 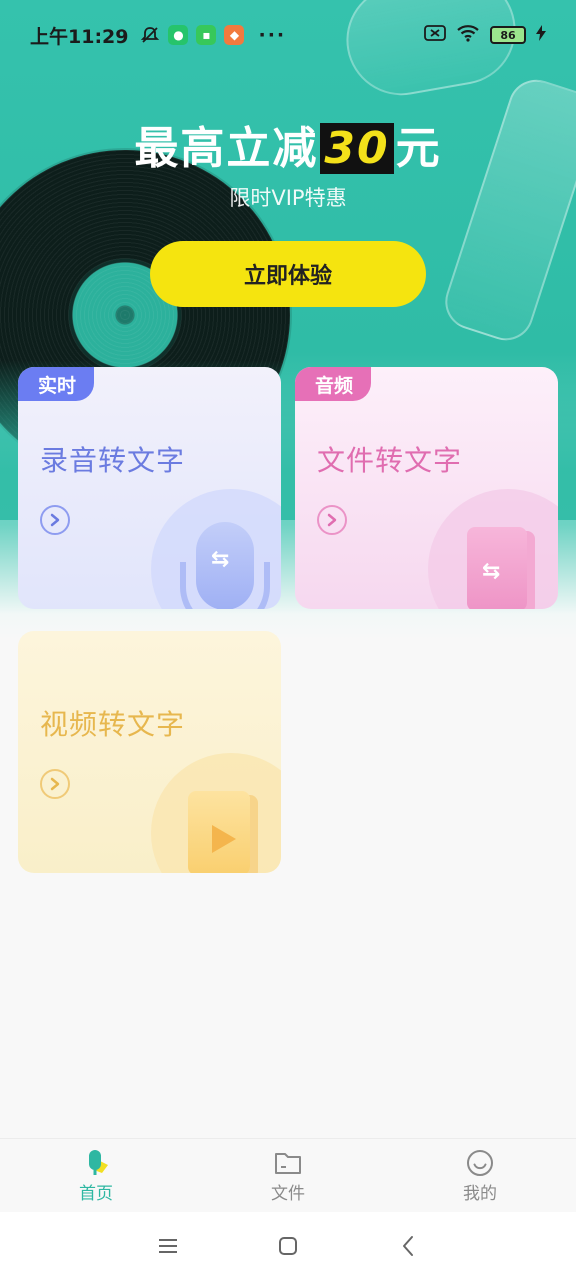 I want to click on mic-icon, so click(x=96, y=1163).